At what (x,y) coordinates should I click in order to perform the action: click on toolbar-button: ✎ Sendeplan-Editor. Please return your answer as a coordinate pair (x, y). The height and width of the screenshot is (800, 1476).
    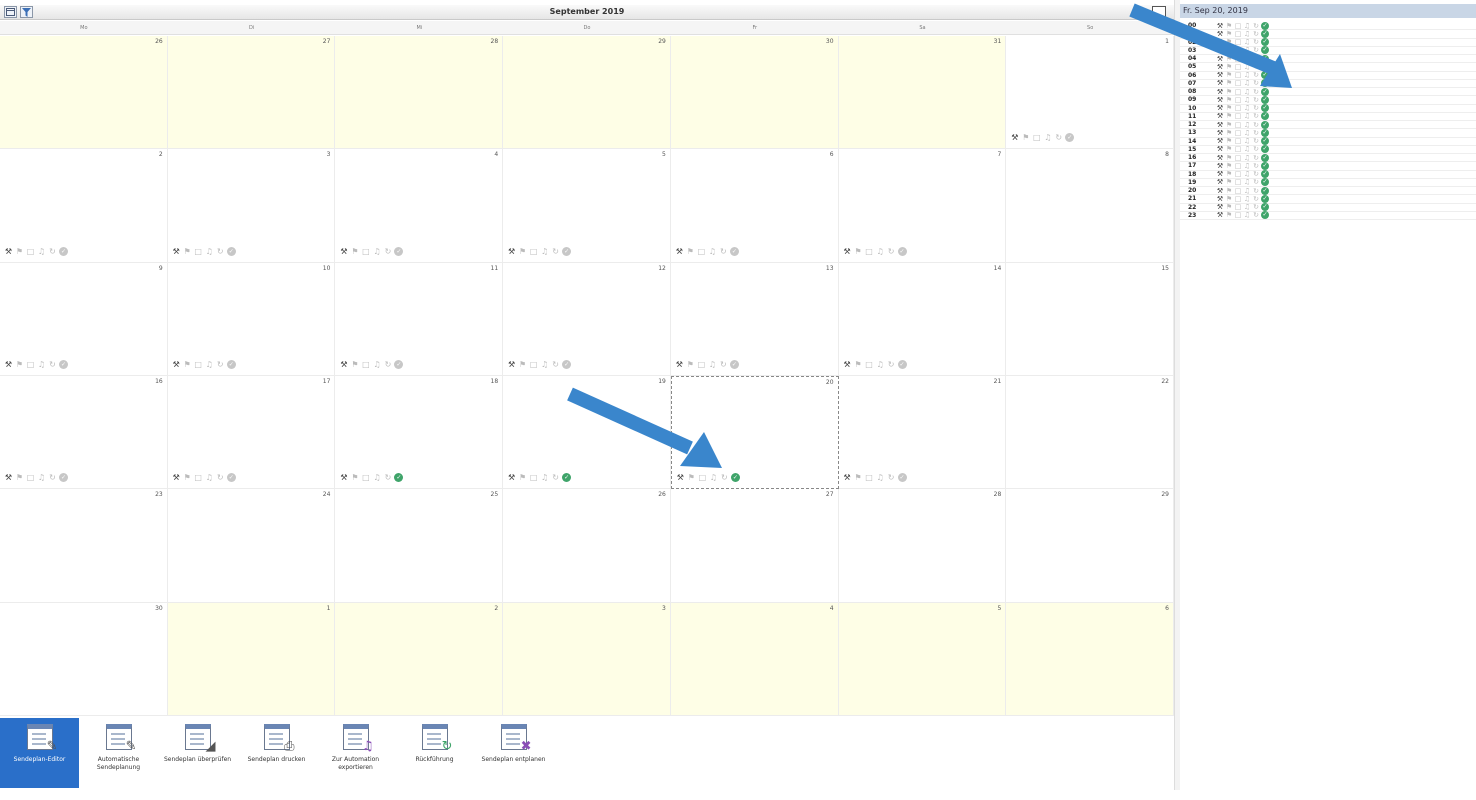
    Looking at the image, I should click on (39, 753).